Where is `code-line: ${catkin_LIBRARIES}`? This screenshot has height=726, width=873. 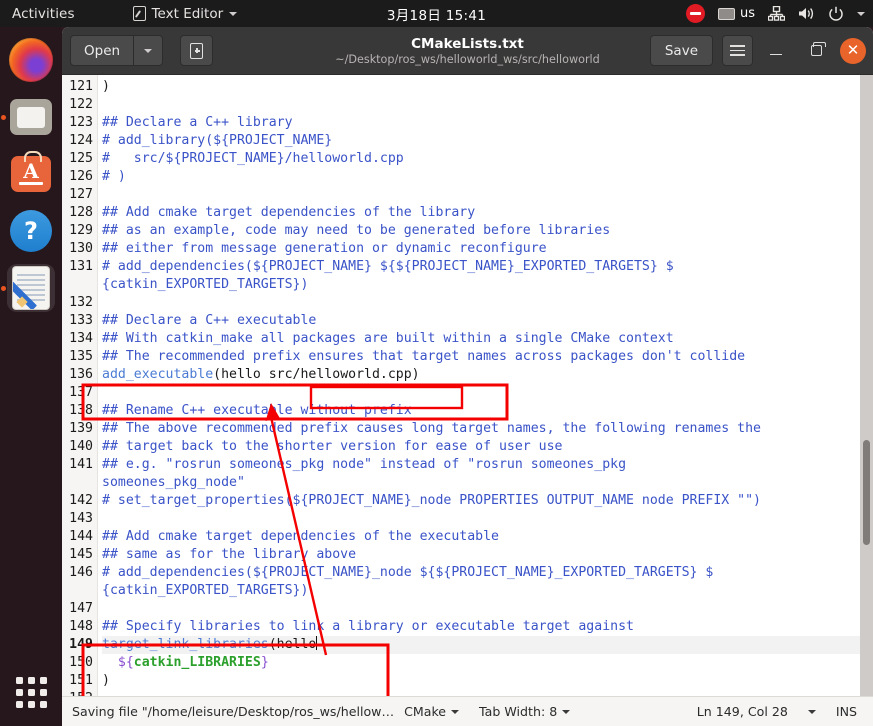
code-line: ${catkin_LIBRARIES} is located at coordinates (487, 663).